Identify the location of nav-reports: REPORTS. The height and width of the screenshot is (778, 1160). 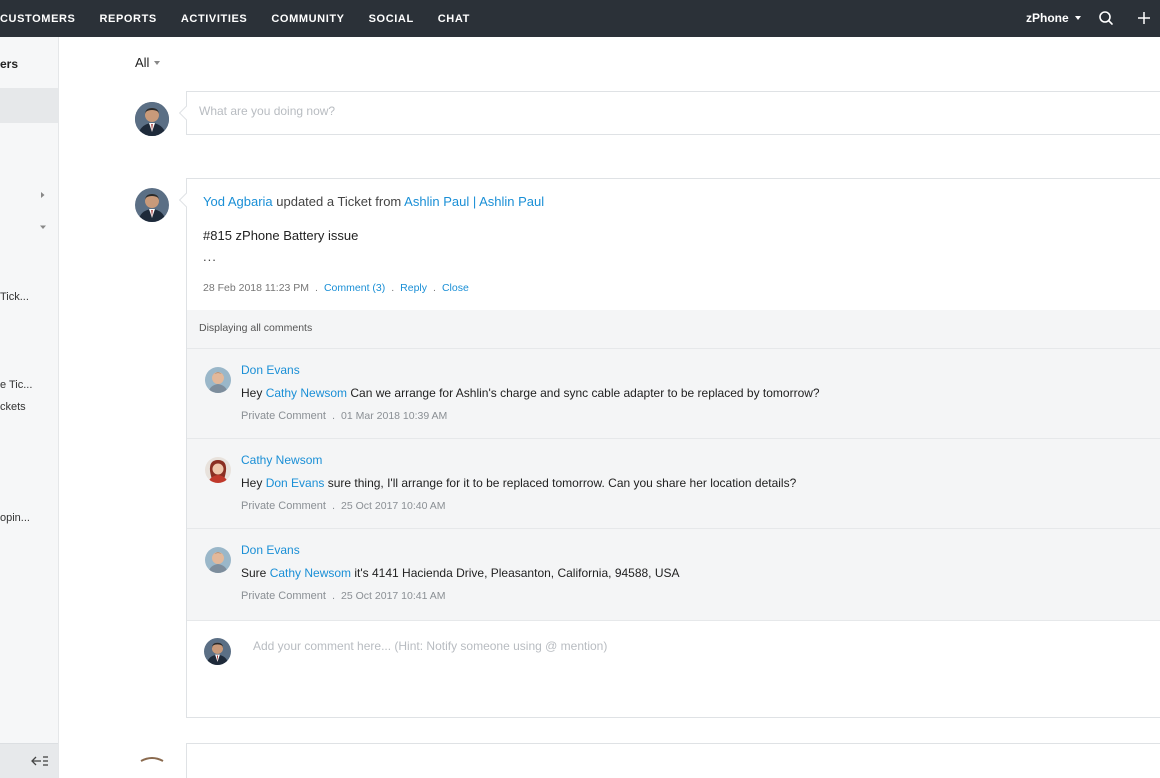
(127, 19).